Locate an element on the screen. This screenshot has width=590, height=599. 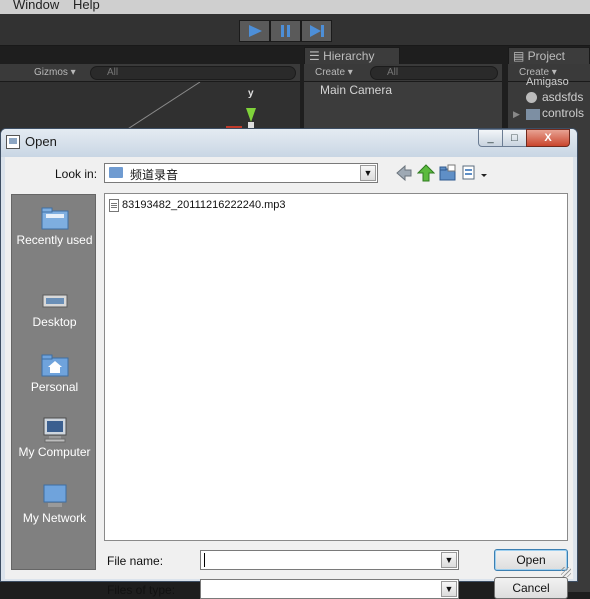
play-icon is located at coordinates (255, 31).